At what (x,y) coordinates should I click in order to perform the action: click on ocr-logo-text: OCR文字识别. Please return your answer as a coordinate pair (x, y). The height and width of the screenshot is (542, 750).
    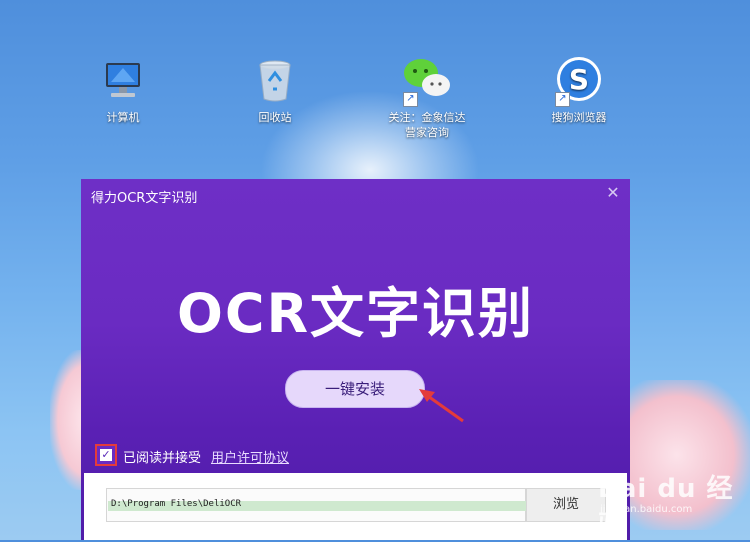
    Looking at the image, I should click on (355, 313).